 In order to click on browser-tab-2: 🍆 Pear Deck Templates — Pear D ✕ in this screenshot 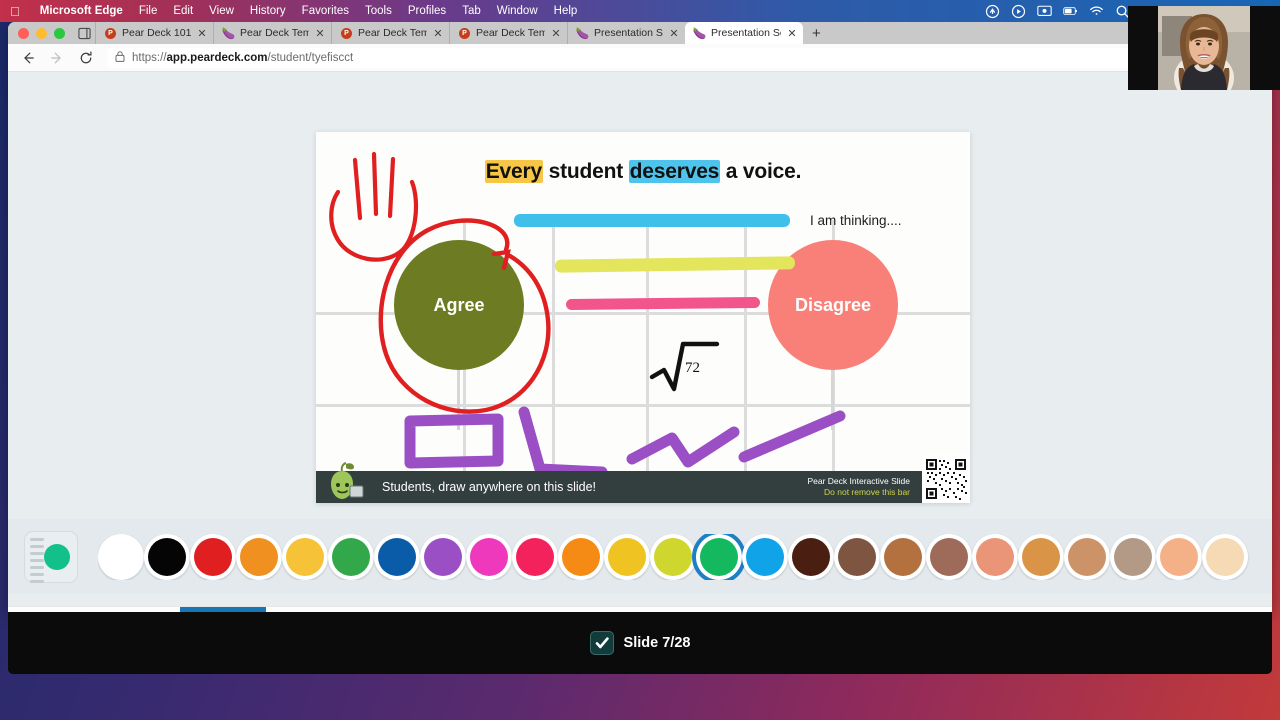, I will do `click(272, 33)`.